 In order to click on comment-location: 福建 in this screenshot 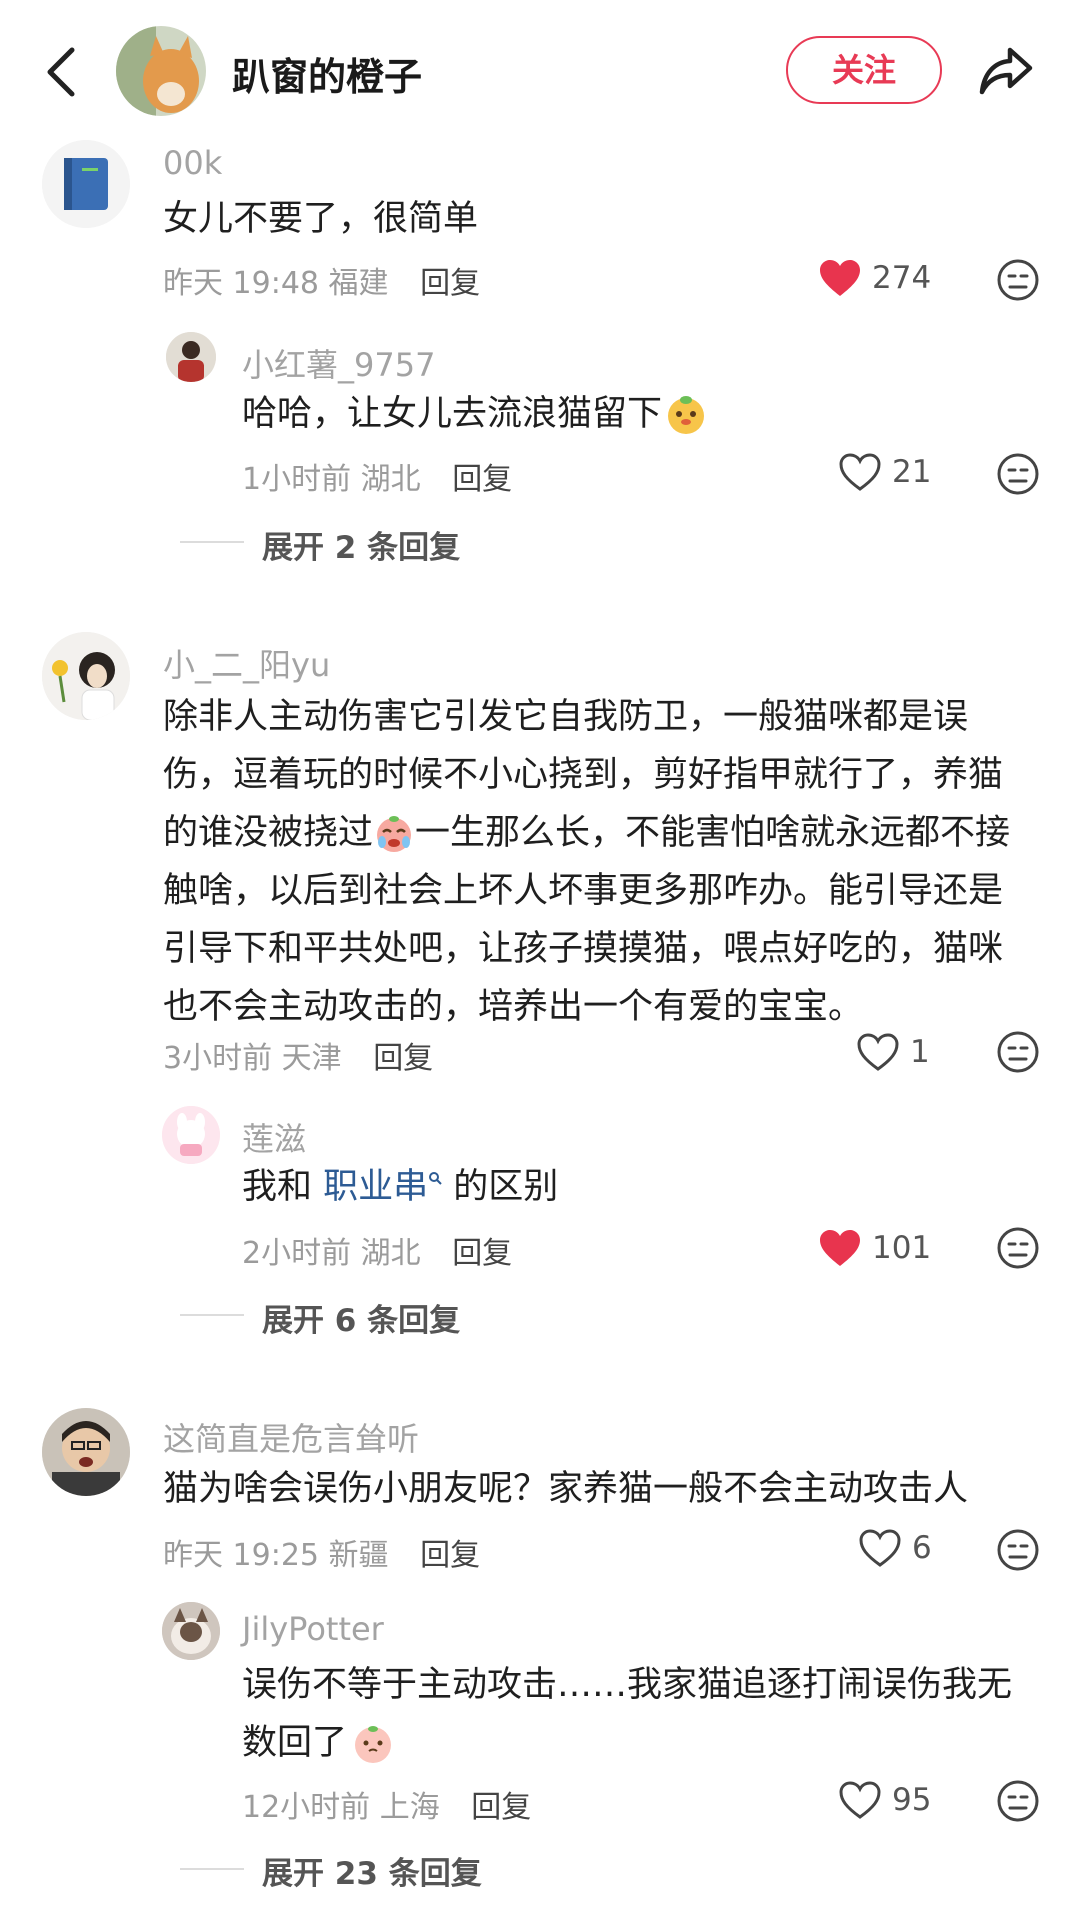, I will do `click(358, 283)`.